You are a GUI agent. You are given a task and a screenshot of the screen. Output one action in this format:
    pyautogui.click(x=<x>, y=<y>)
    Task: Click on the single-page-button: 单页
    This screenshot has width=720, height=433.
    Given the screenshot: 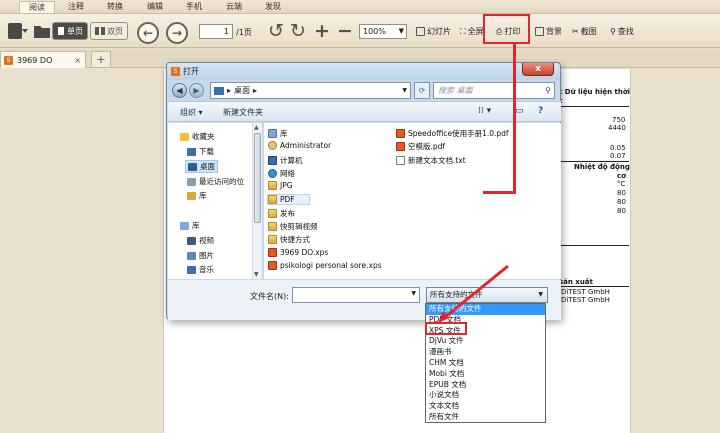 What is the action you would take?
    pyautogui.click(x=70, y=31)
    